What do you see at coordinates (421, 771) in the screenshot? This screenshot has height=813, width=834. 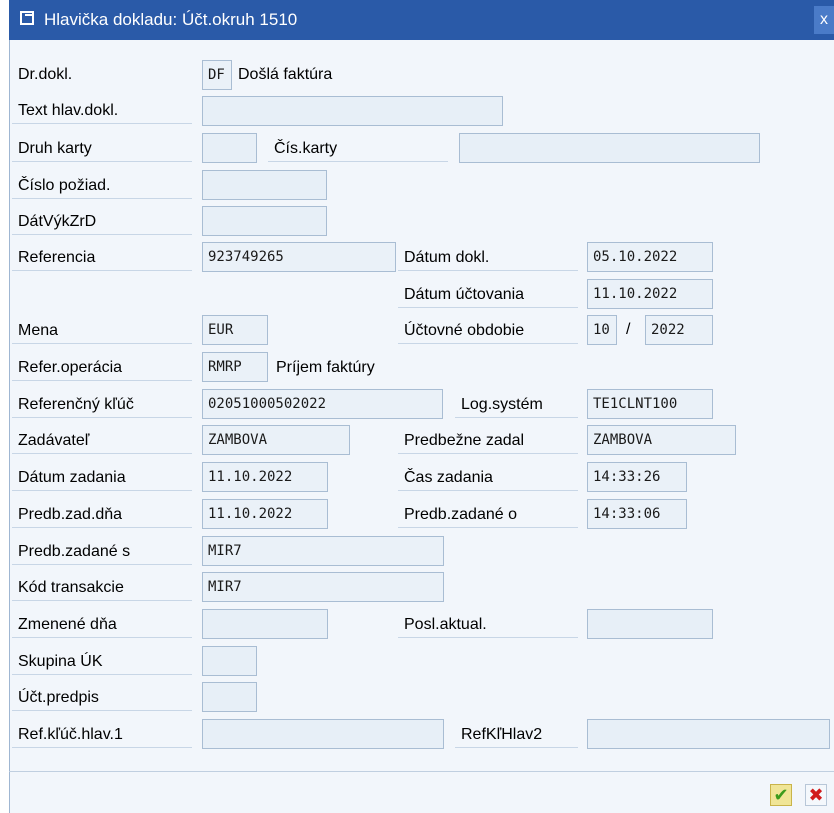 I see `footer-divider` at bounding box center [421, 771].